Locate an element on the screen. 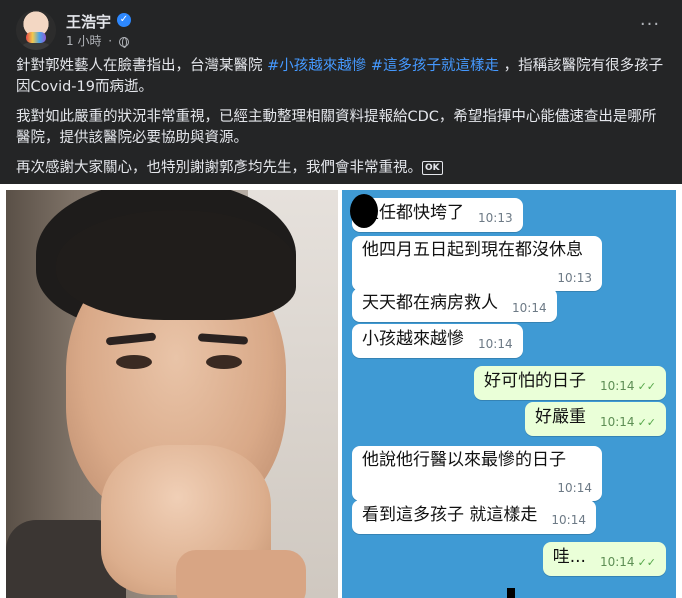 Image resolution: width=682 pixels, height=598 pixels. chat-message-text: 看到這多孩子 就這樣走 is located at coordinates (450, 515).